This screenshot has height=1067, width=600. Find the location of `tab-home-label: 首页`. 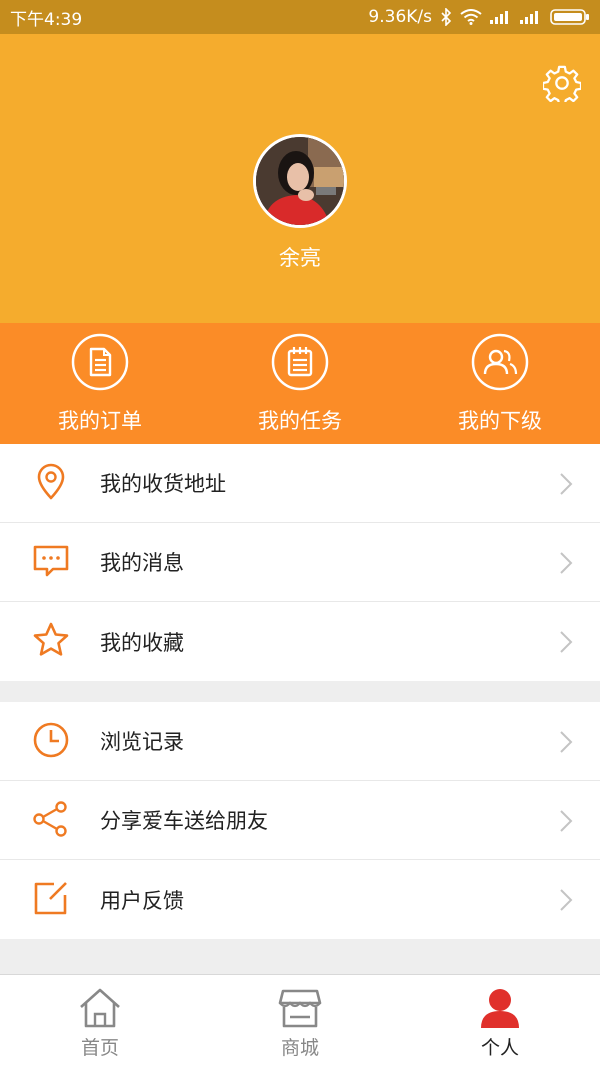

tab-home-label: 首页 is located at coordinates (99, 1048).